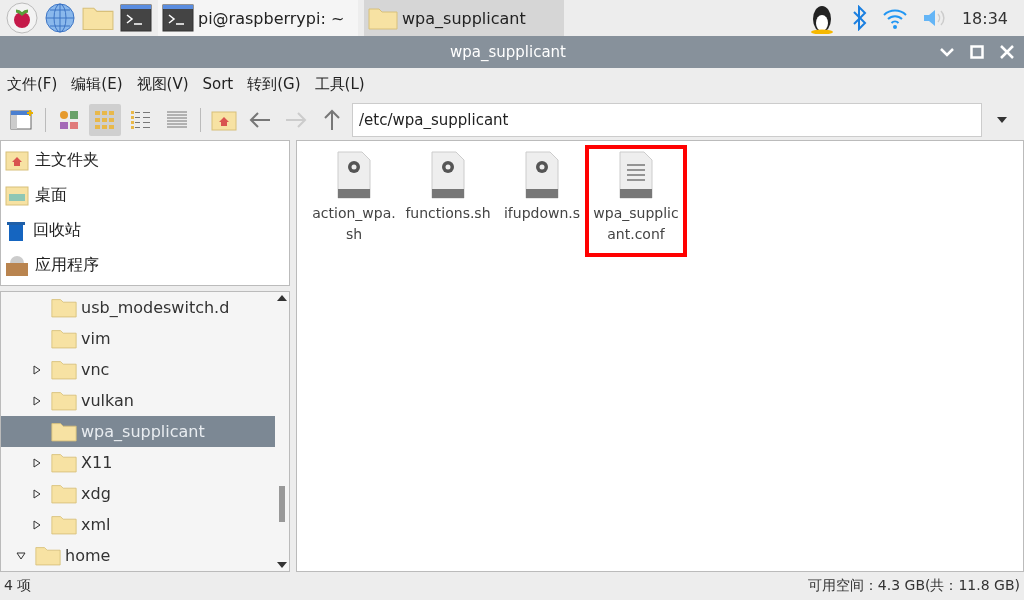 The image size is (1024, 600). What do you see at coordinates (282, 504) in the screenshot?
I see `scrollbar-thumb` at bounding box center [282, 504].